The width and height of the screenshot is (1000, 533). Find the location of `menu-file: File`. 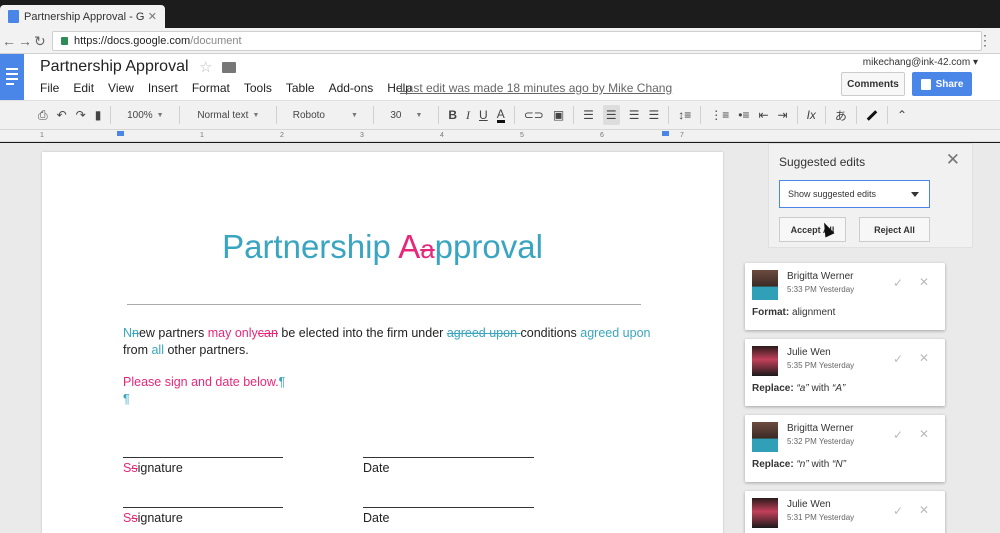

menu-file: File is located at coordinates (49, 88).